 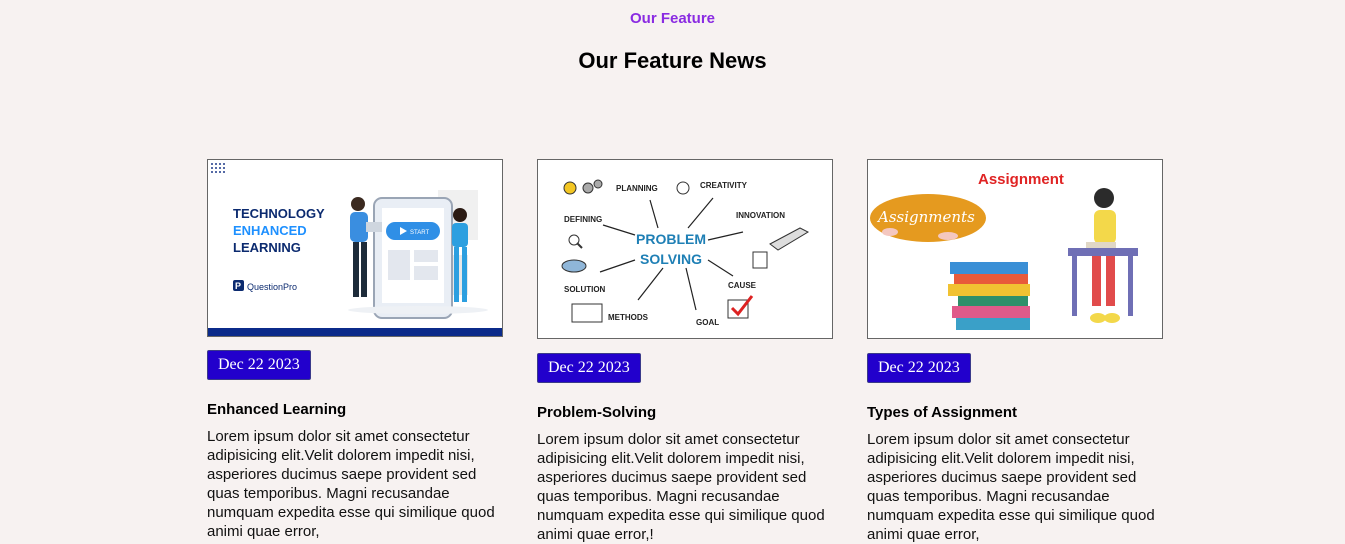 I want to click on section-title: Our Feature News, so click(x=672, y=60).